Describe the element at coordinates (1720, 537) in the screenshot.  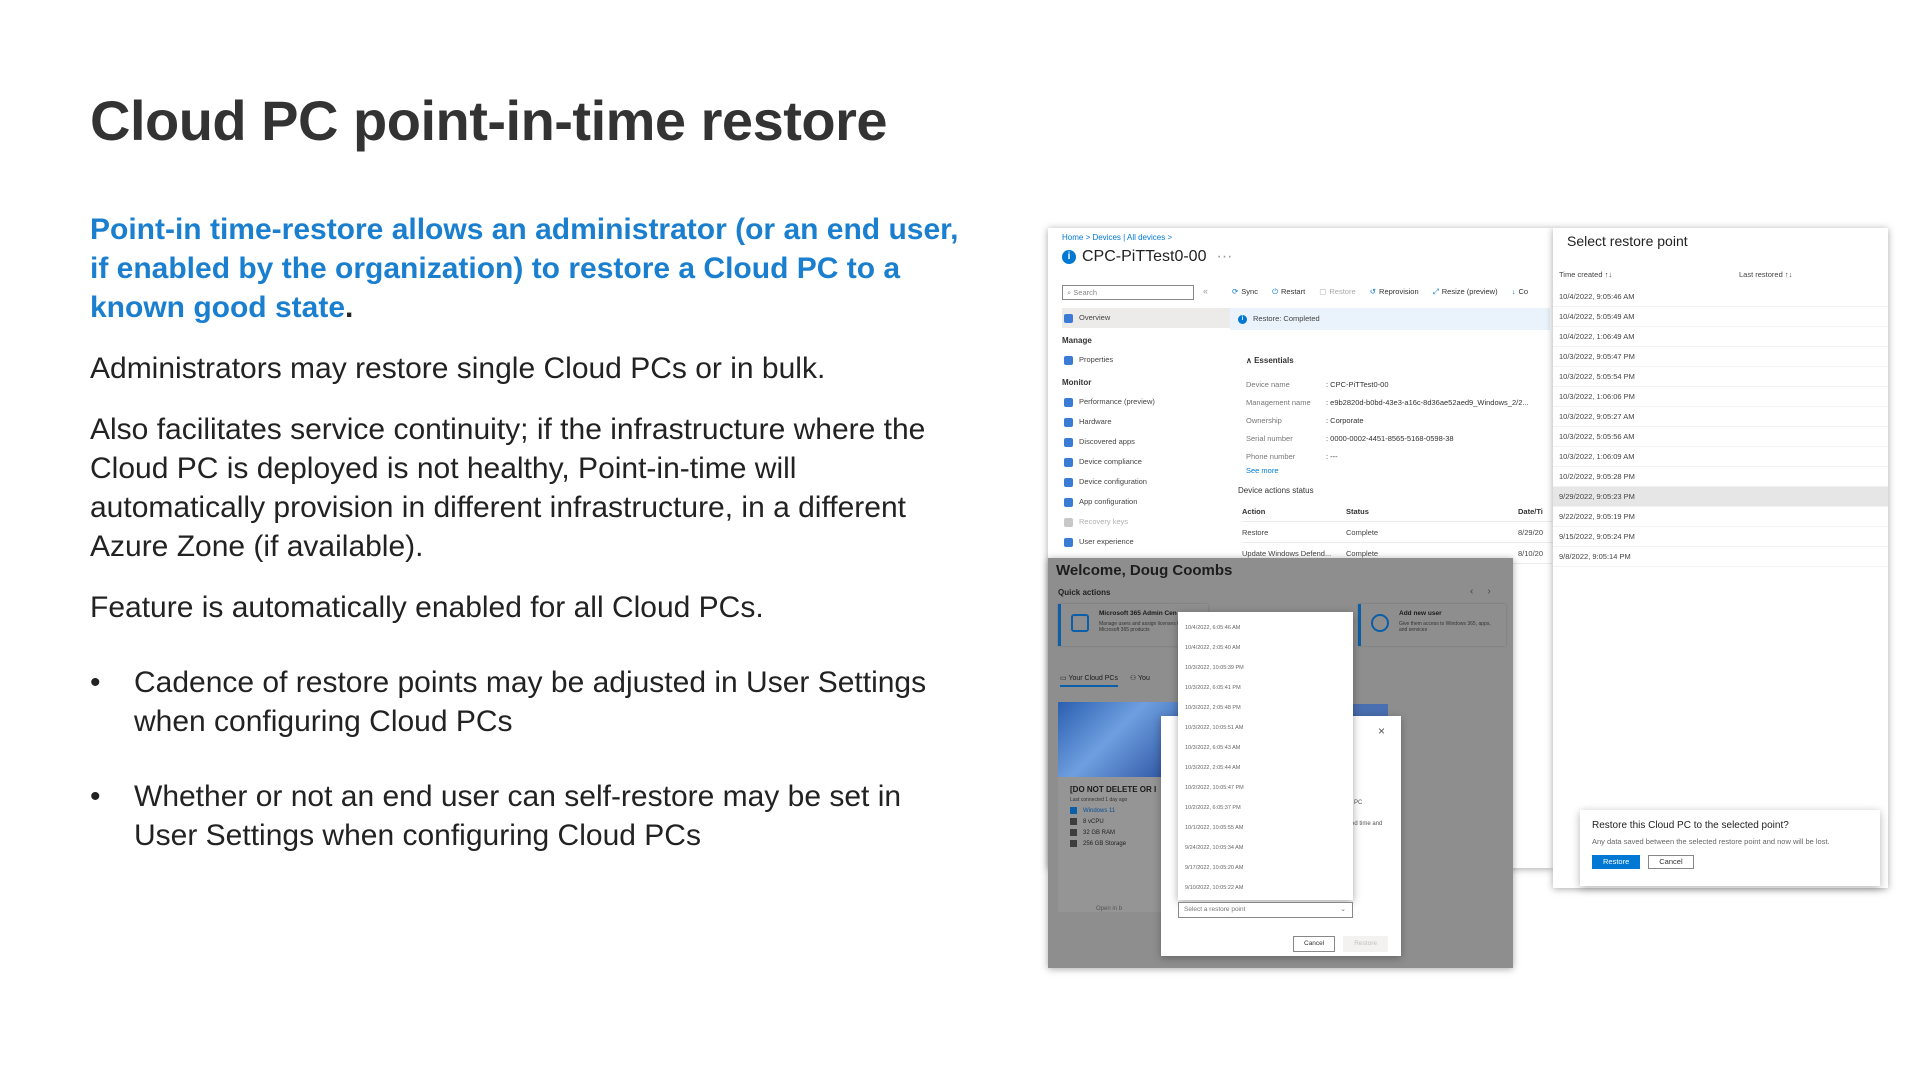
I see `restore-point-row: 9/15/2022, 9:05:24 PM` at that location.